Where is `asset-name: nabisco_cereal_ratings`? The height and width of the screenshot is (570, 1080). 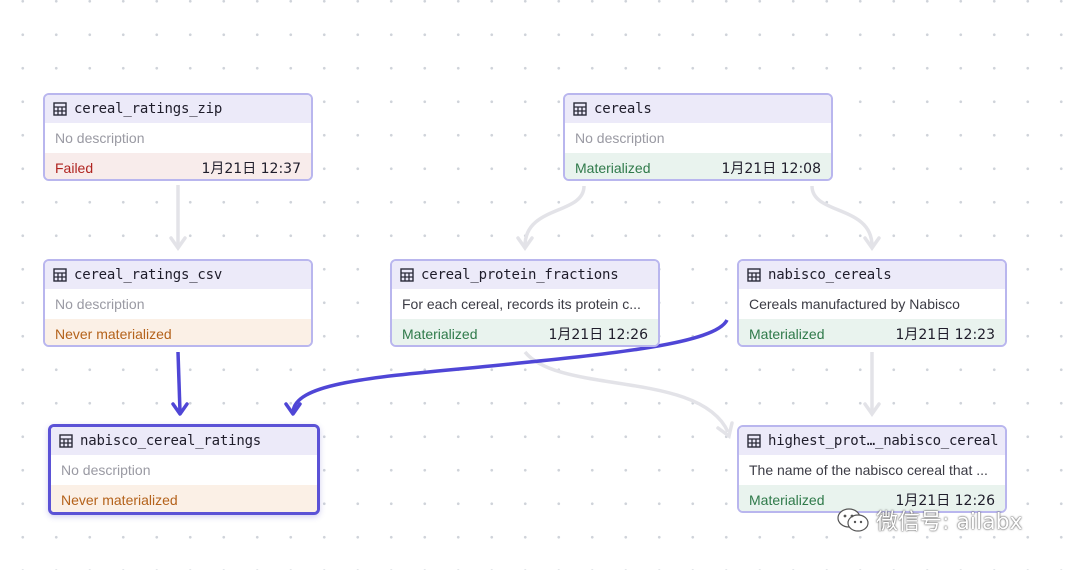 asset-name: nabisco_cereal_ratings is located at coordinates (171, 441).